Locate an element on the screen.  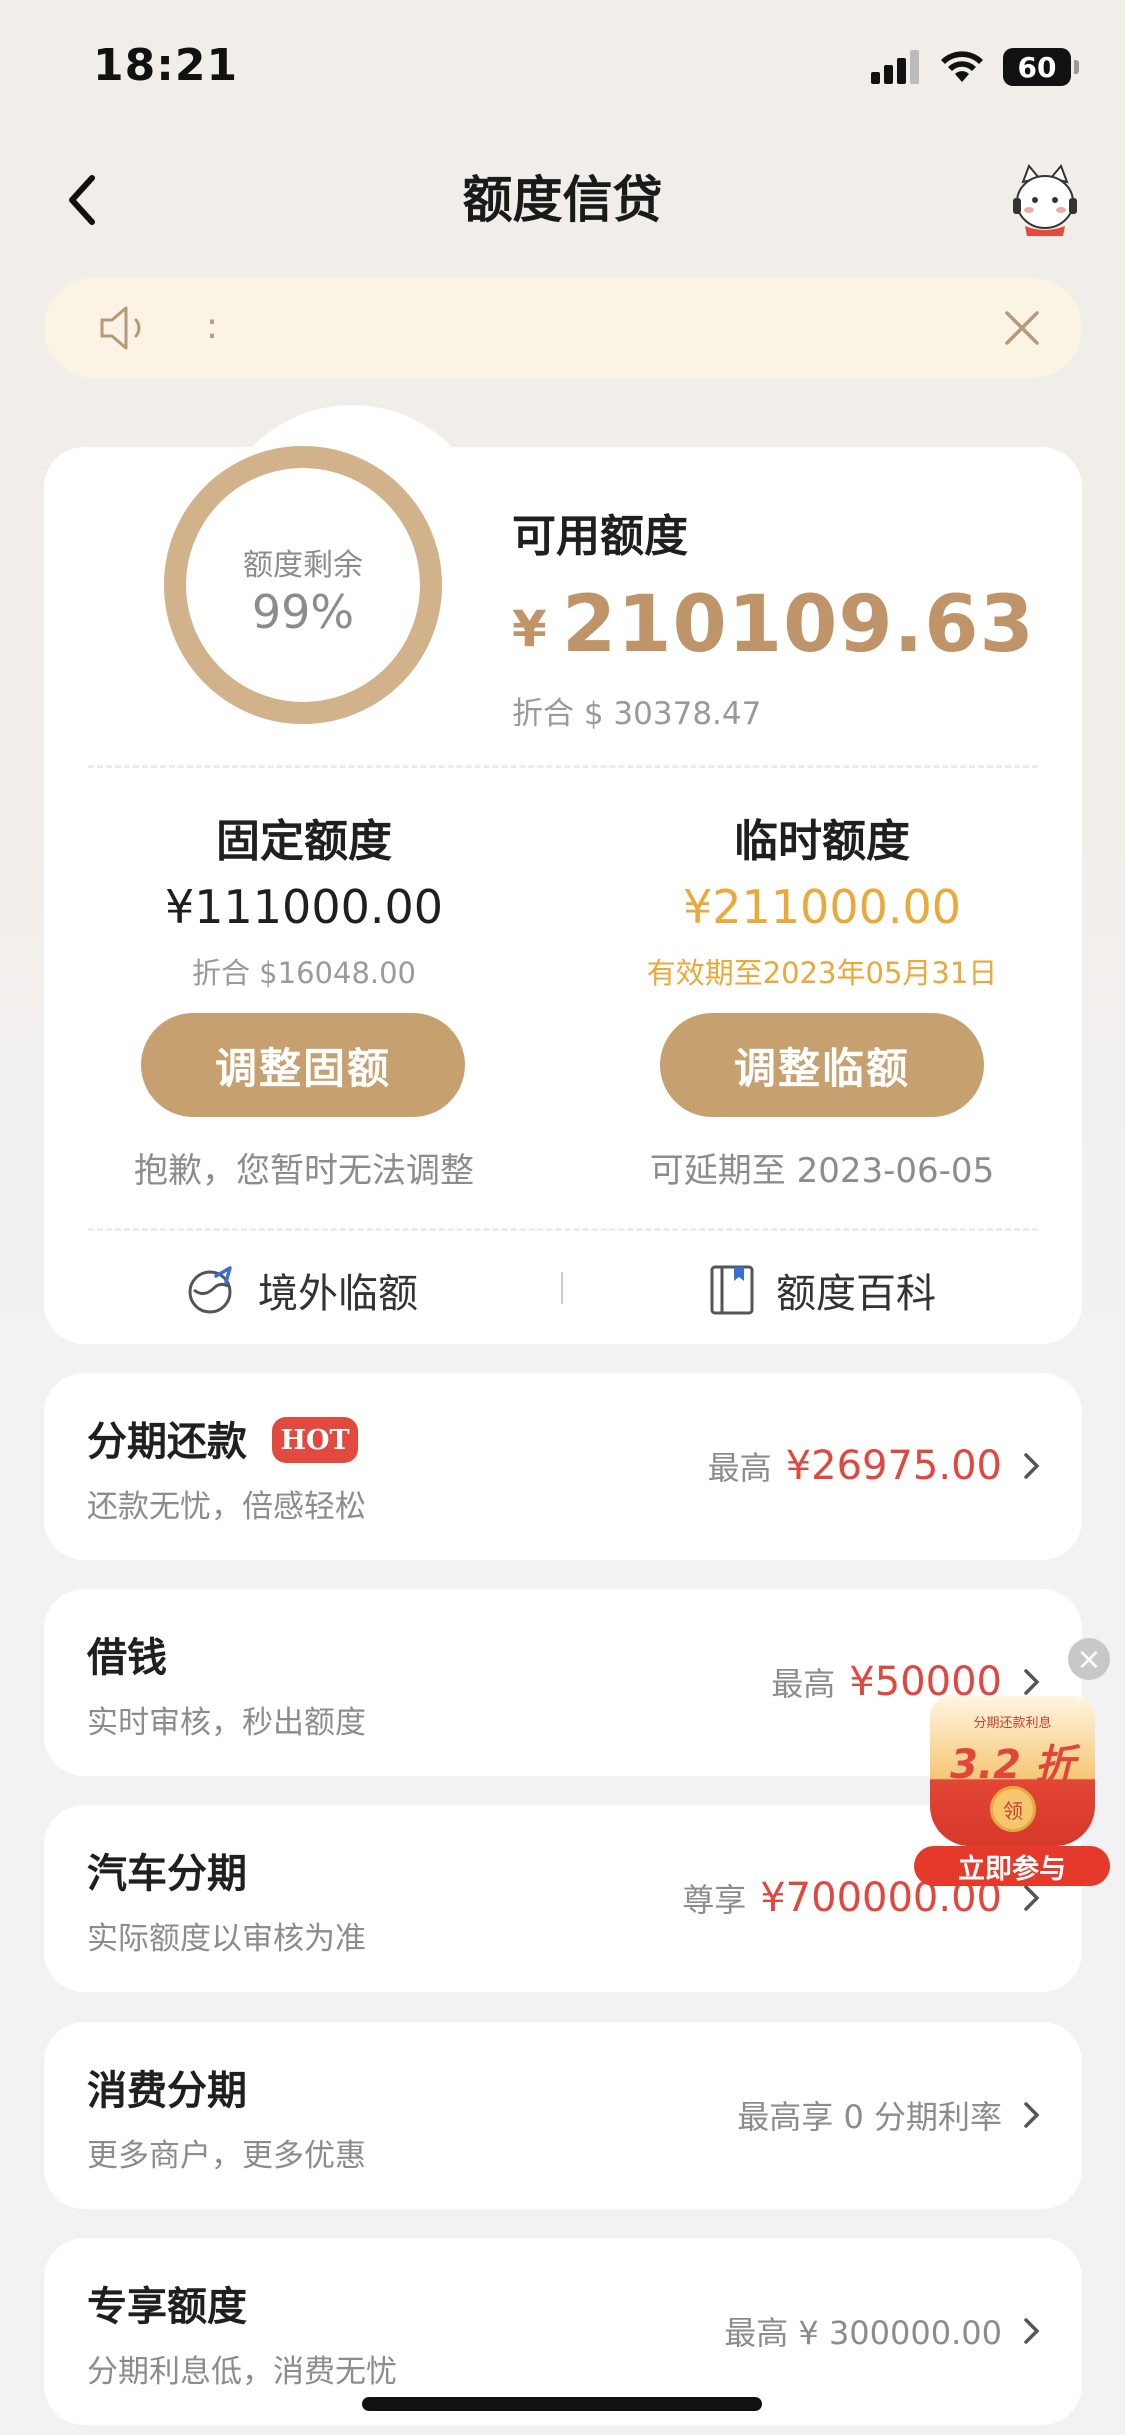
overseas-temp-credit-link: 境外临额 is located at coordinates (302, 1290).